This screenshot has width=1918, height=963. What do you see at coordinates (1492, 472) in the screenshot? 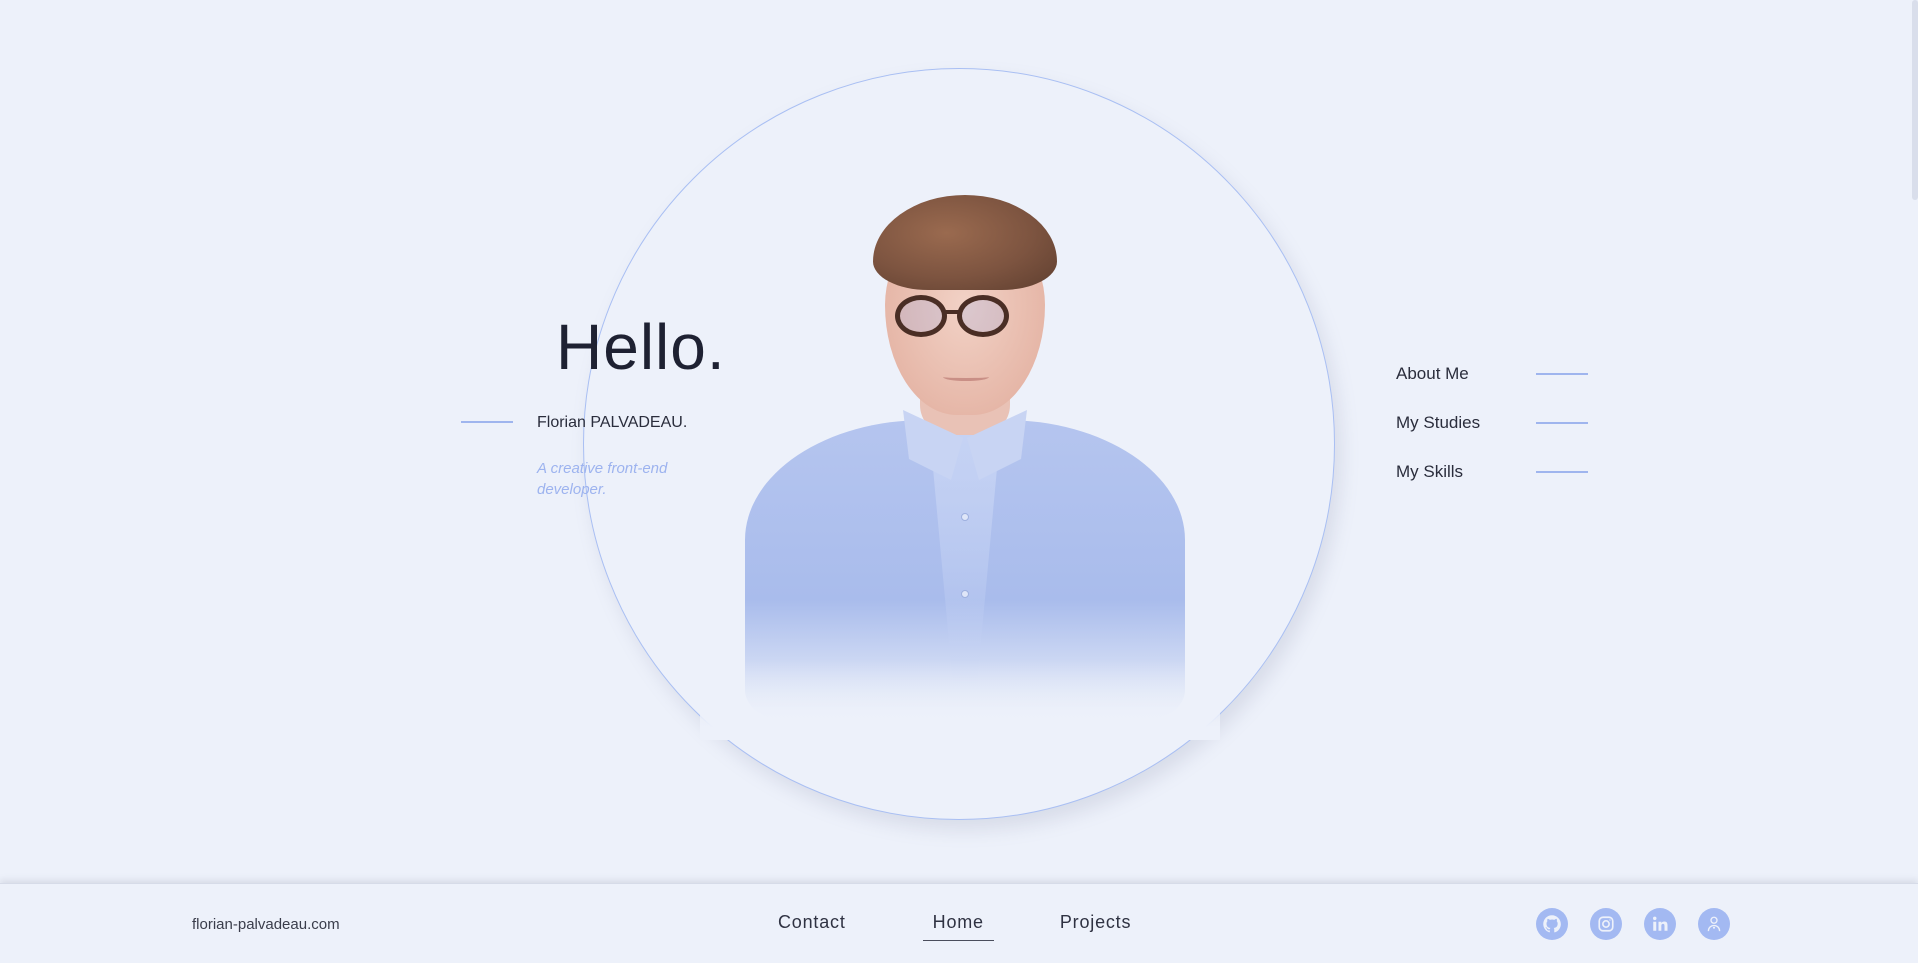
I see `side-nav-item-my-skills: My Skills` at bounding box center [1492, 472].